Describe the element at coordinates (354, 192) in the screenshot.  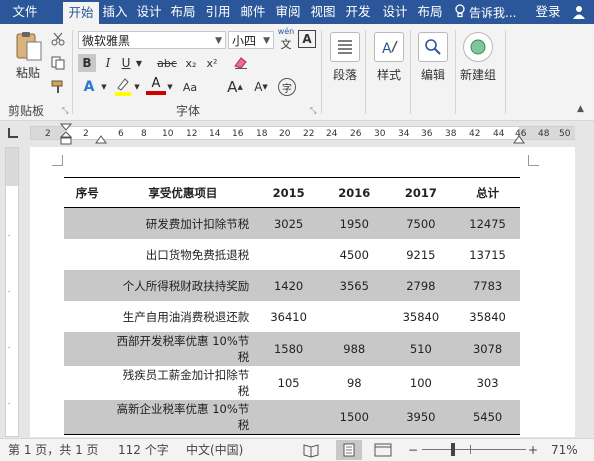
I see `header-cell: 2016` at that location.